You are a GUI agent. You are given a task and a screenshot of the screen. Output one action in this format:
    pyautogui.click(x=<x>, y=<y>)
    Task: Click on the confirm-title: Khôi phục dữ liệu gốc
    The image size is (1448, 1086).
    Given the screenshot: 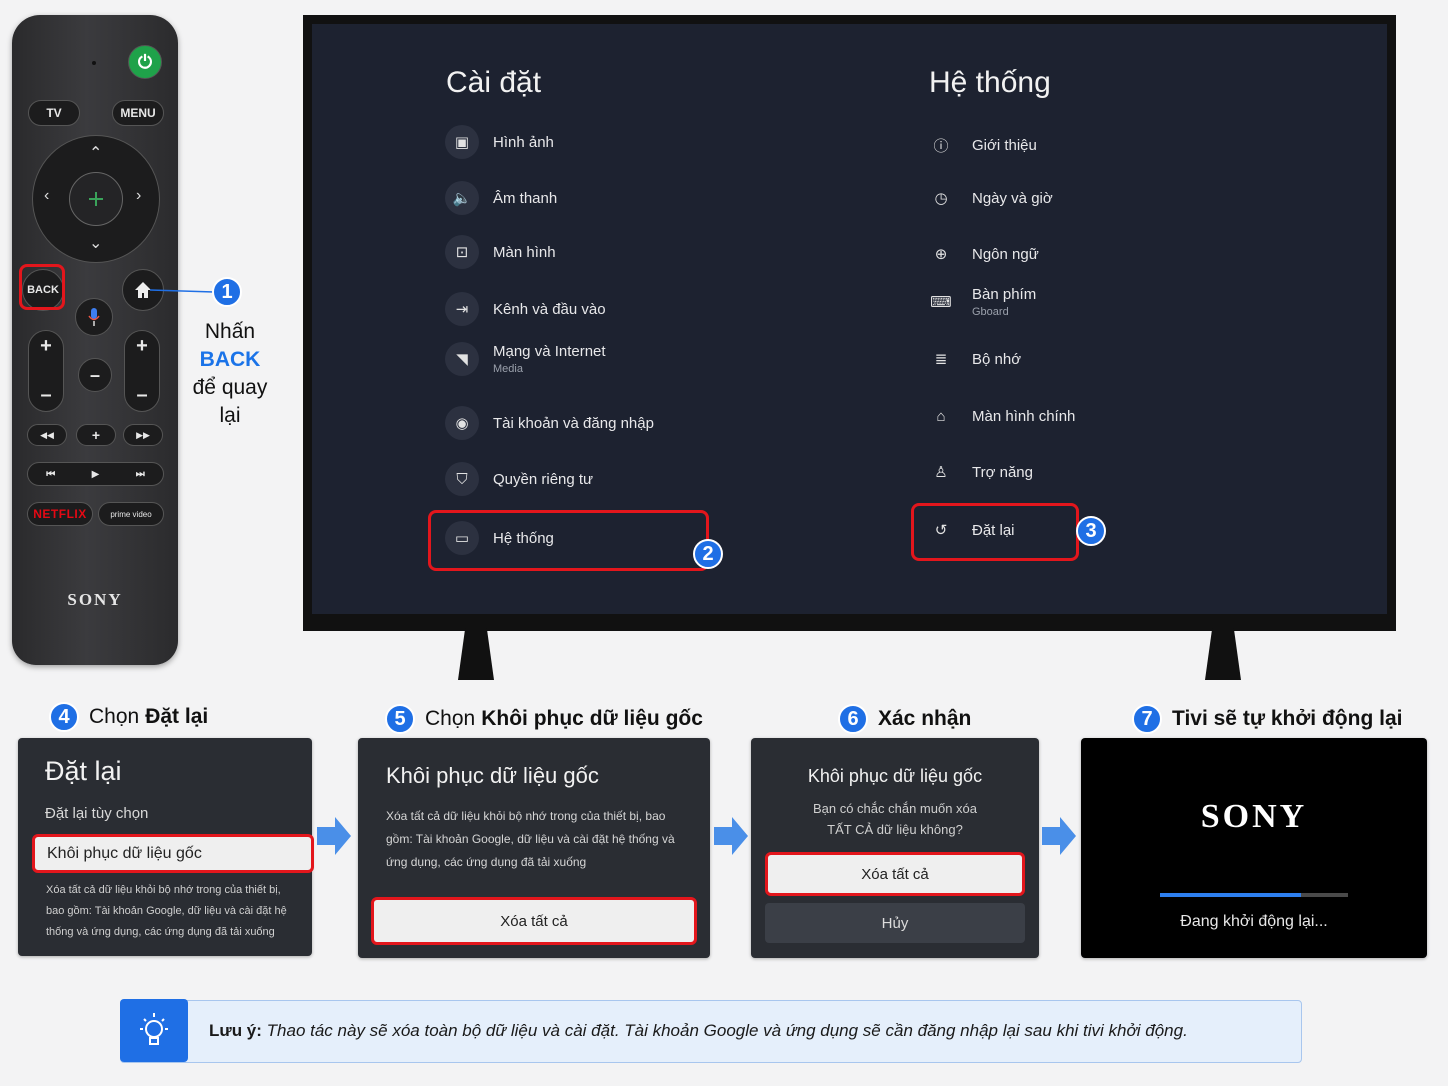 What is the action you would take?
    pyautogui.click(x=895, y=776)
    